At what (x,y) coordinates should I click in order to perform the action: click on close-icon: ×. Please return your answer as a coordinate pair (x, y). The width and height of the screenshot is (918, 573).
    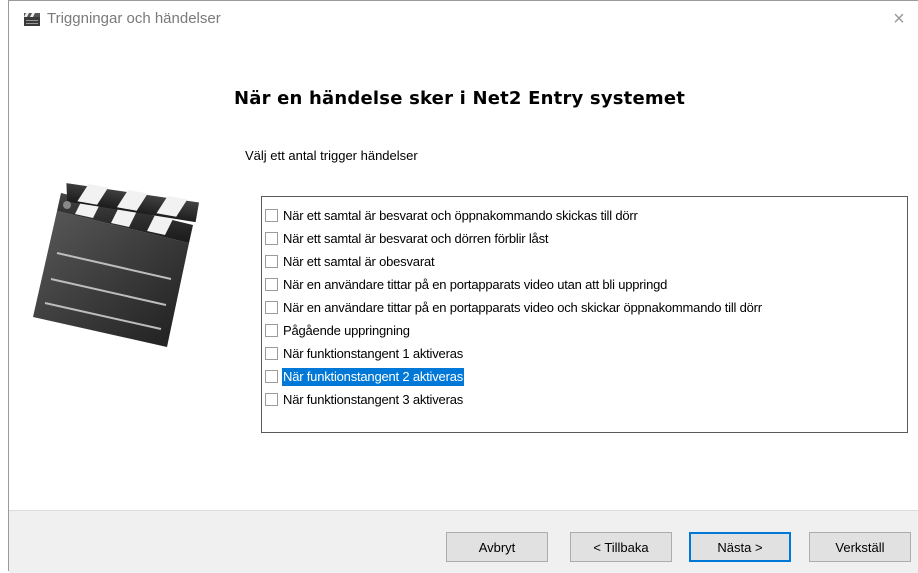
    Looking at the image, I should click on (899, 18).